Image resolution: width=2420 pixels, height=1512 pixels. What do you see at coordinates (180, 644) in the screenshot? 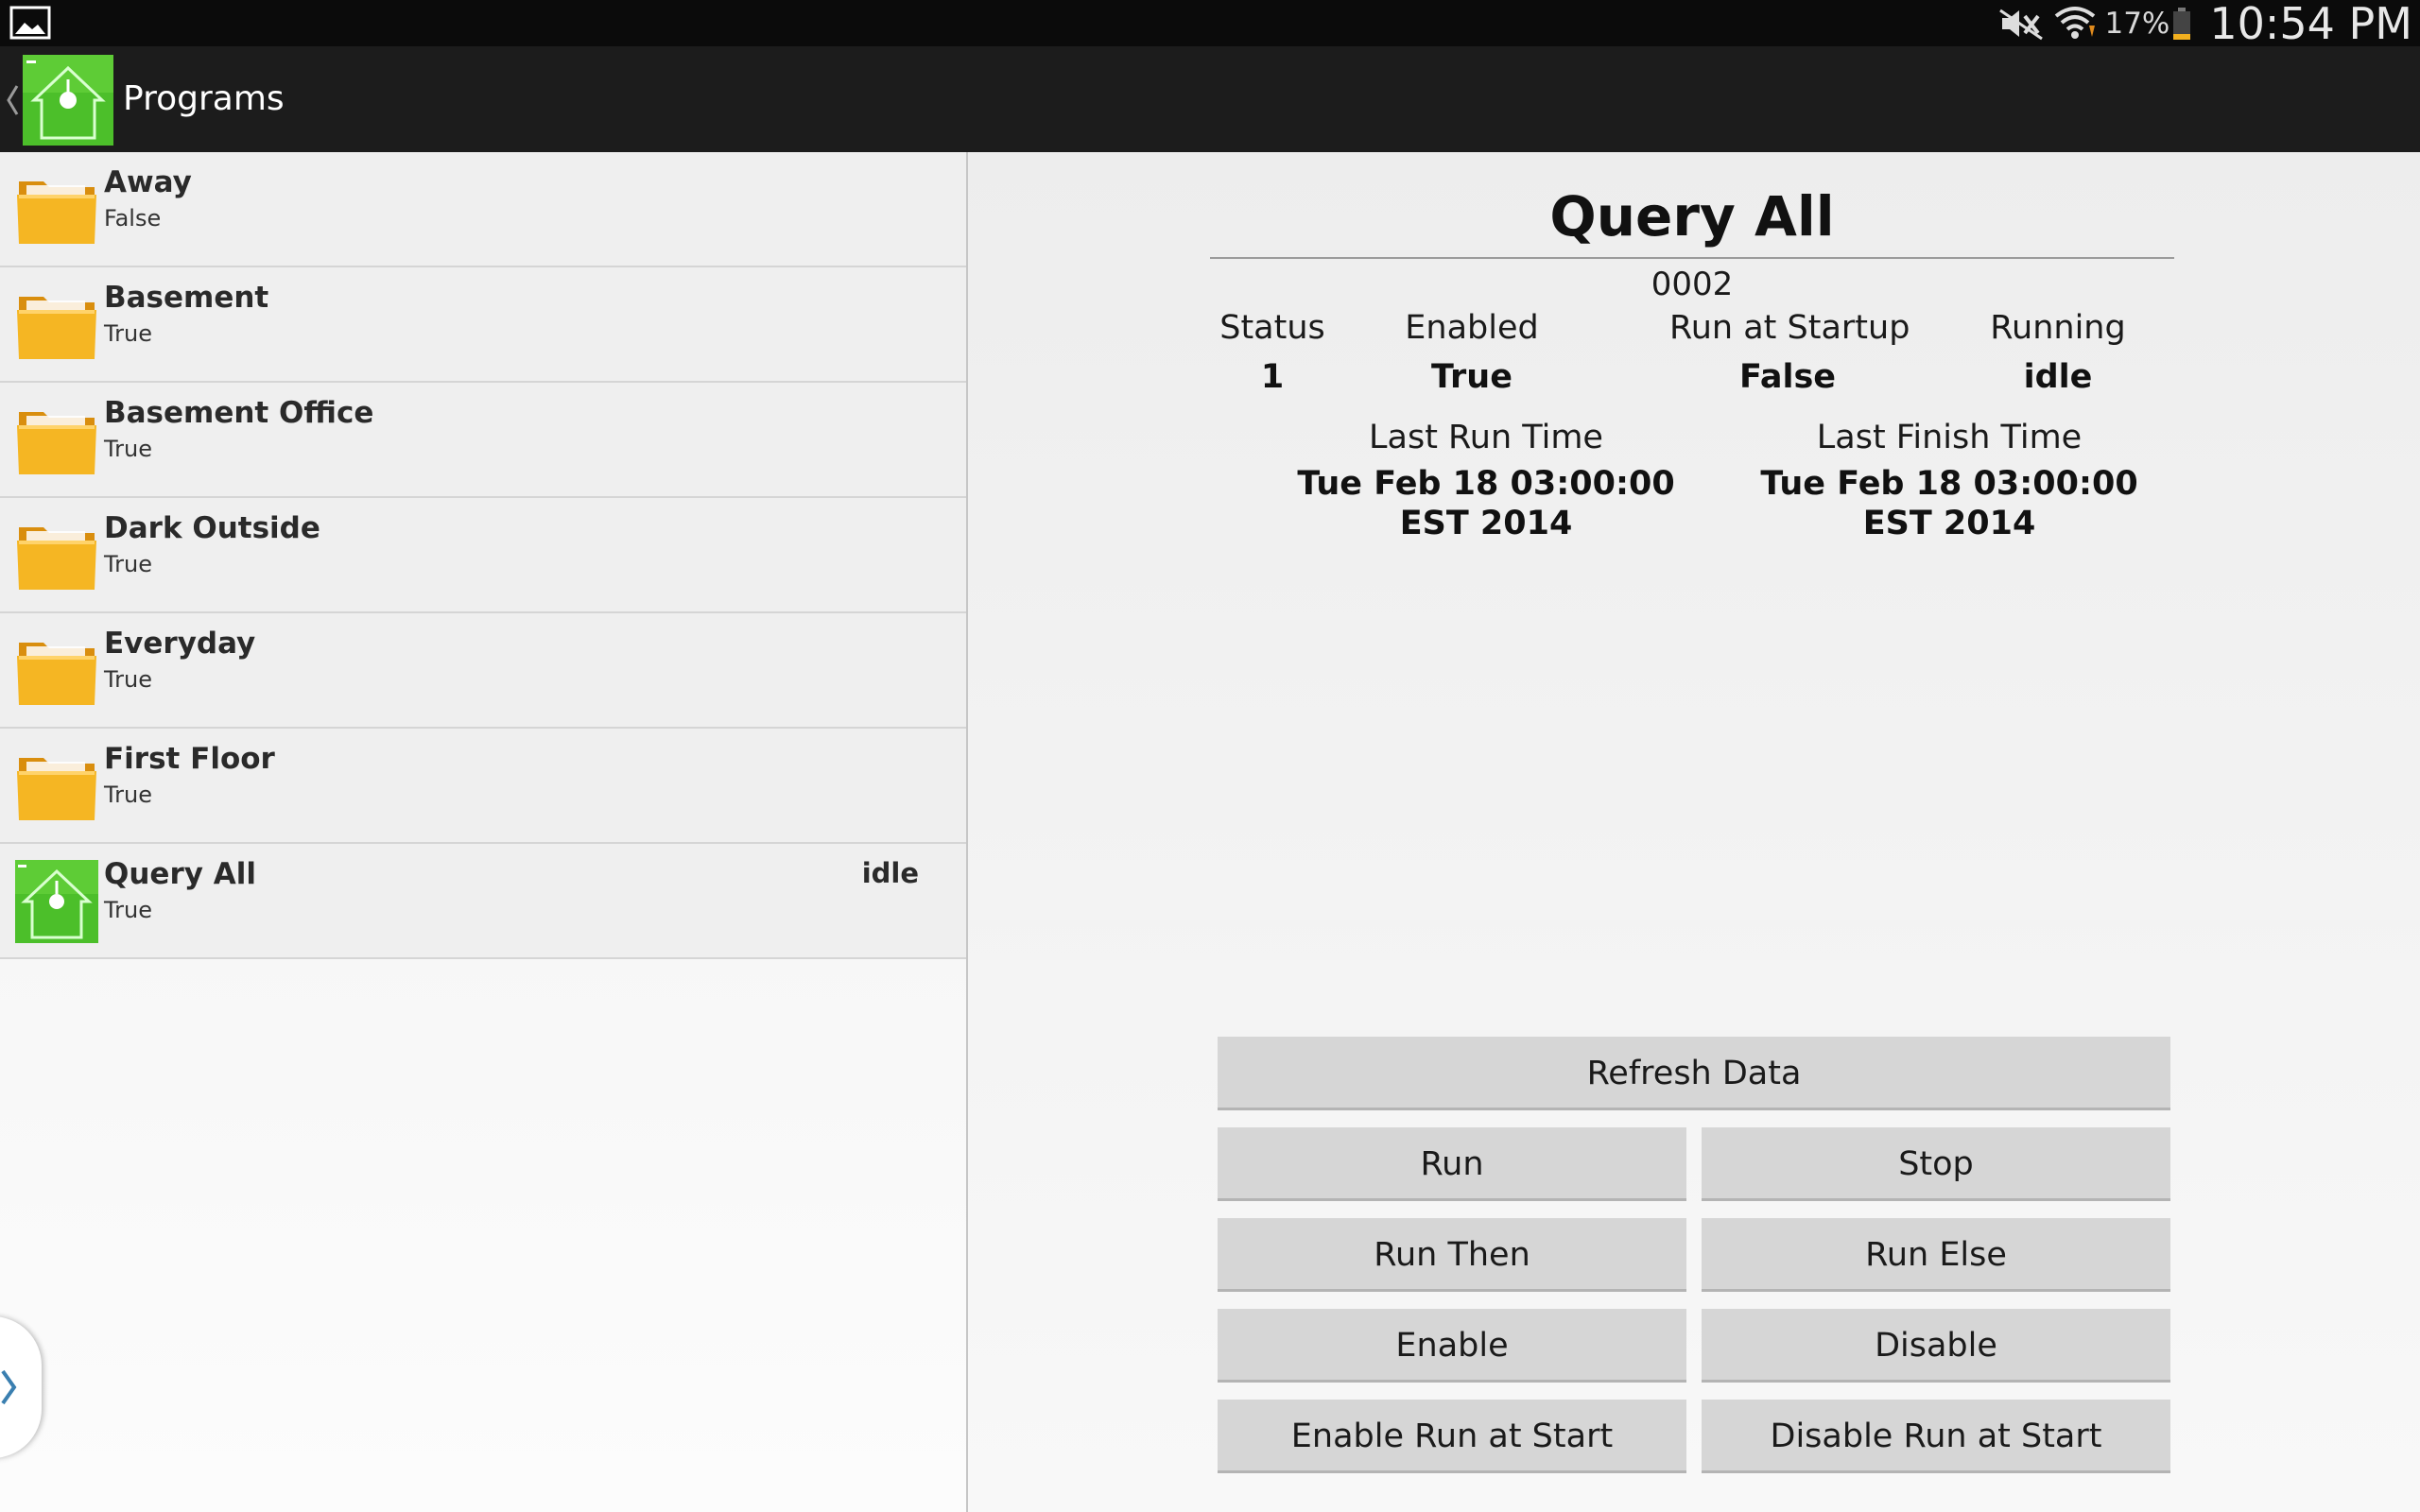
I see `list-item-name: Everyday` at bounding box center [180, 644].